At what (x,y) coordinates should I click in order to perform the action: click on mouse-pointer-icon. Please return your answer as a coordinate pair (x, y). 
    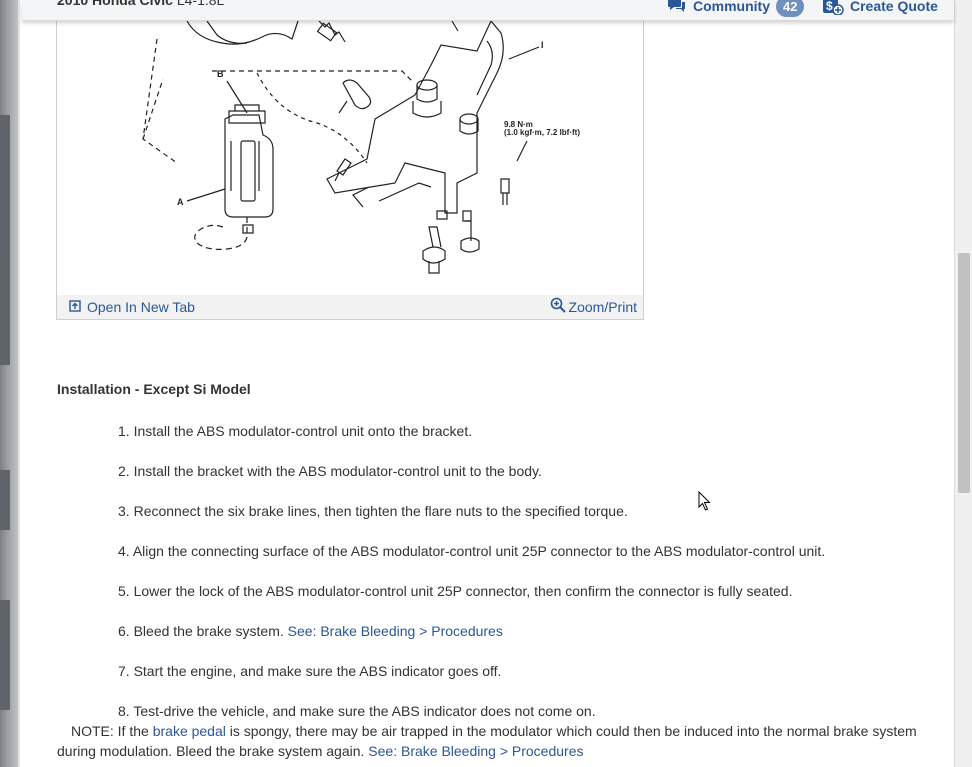
    Looking at the image, I should click on (705, 503).